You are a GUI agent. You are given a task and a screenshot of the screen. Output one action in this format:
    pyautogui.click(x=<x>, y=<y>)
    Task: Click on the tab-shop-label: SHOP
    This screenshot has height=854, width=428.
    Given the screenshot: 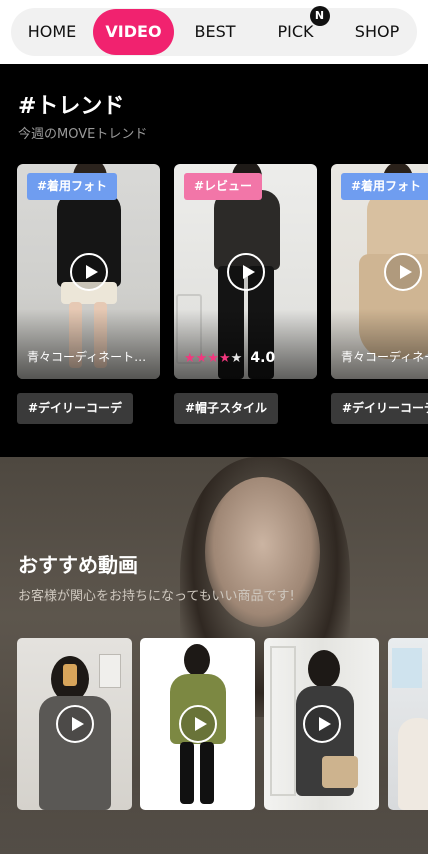 What is the action you would take?
    pyautogui.click(x=377, y=31)
    